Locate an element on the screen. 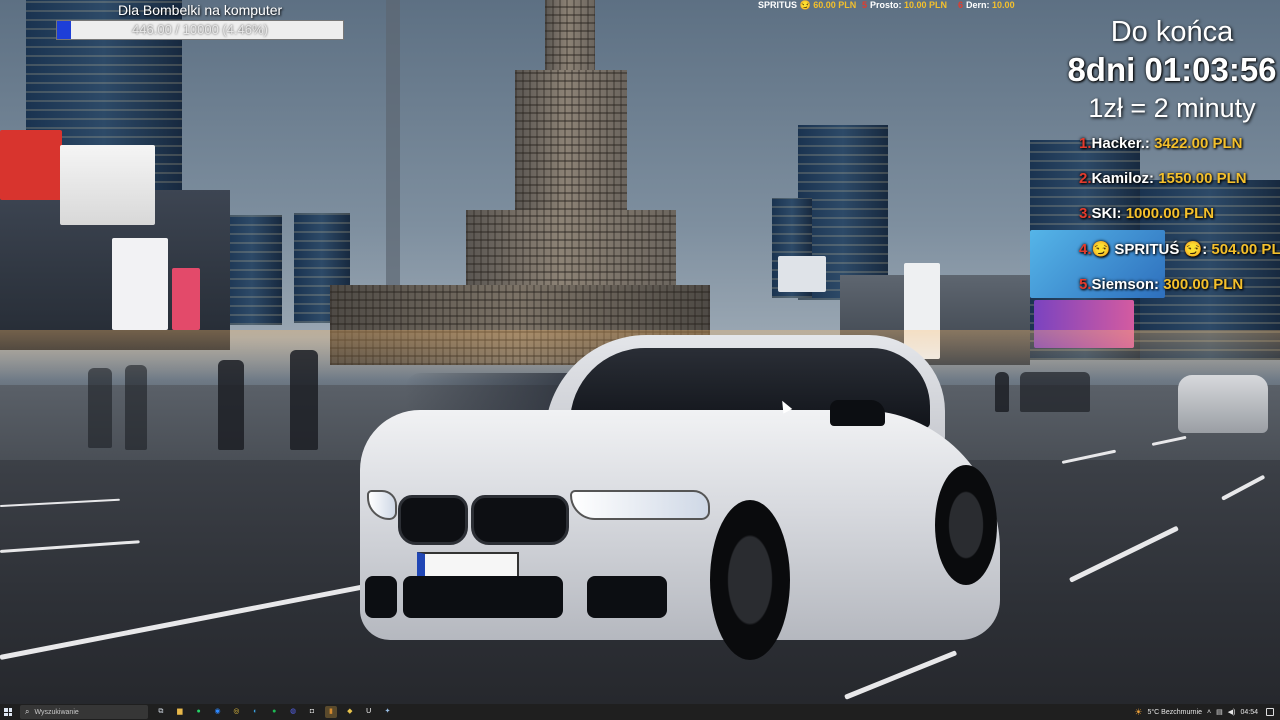 This screenshot has width=1280, height=720. top-donor-row: 4.😏 SPRITUŚ 😏: 504.00 PLN is located at coordinates (1179, 249).